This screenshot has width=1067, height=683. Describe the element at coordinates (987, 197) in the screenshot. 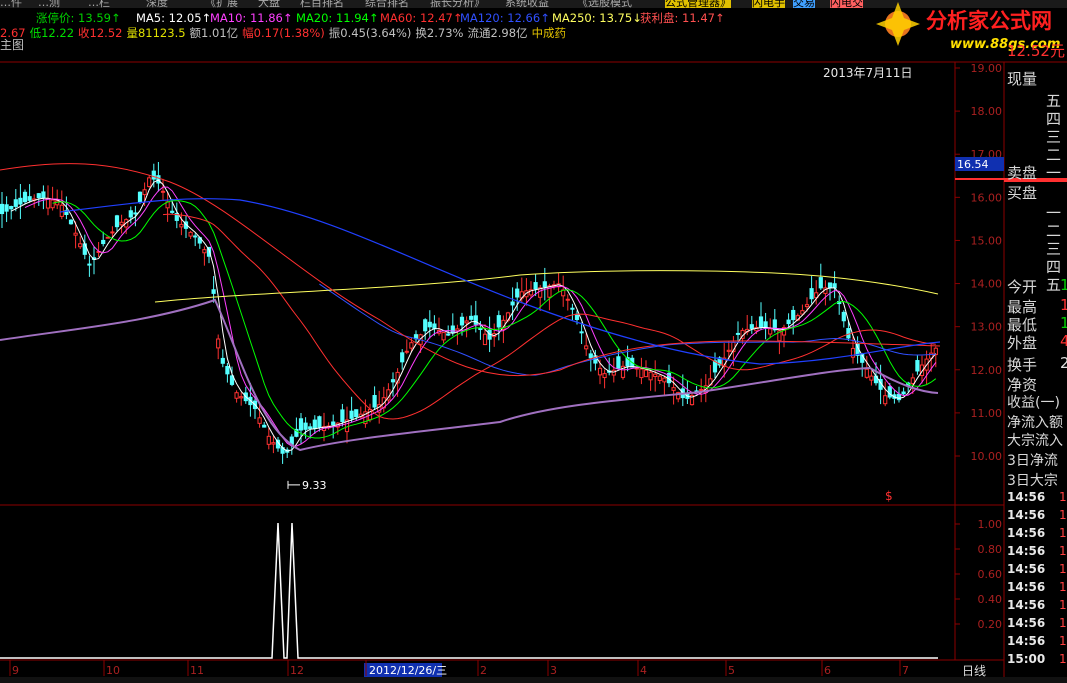

I see `y-tick-label: 16.00` at that location.